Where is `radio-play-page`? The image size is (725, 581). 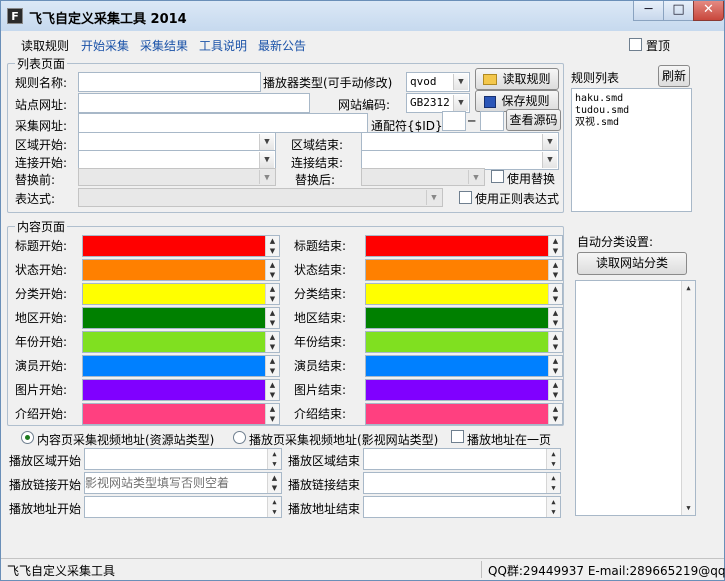
radio-play-page is located at coordinates (239, 437).